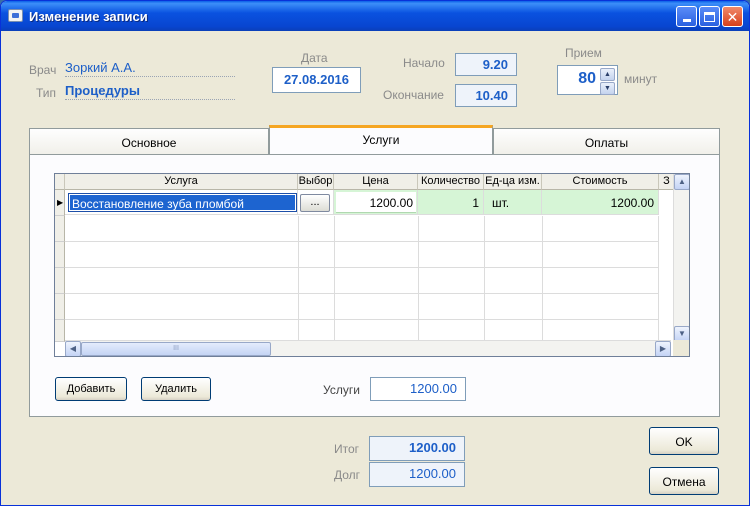 Image resolution: width=750 pixels, height=506 pixels. Describe the element at coordinates (607, 74) in the screenshot. I see `spin-up-arrow-icon: ▲` at that location.